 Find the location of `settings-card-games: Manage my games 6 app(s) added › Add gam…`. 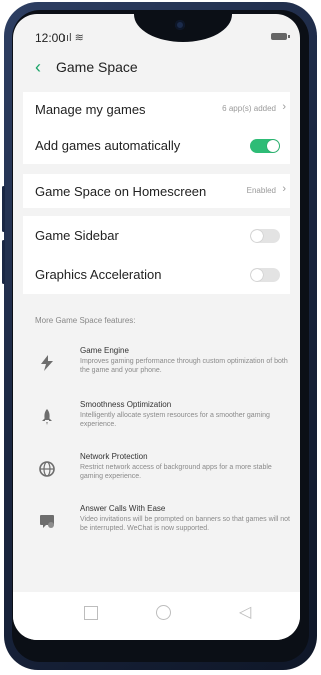

settings-card-games: Manage my games 6 app(s) added › Add gam… is located at coordinates (156, 128).